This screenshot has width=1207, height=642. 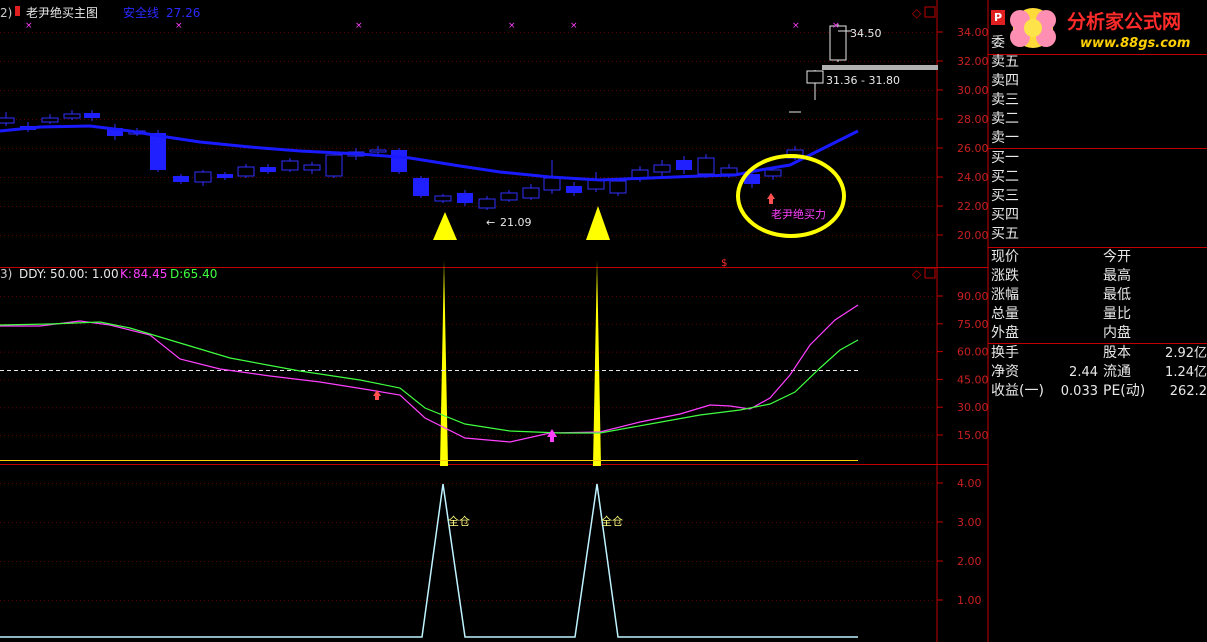 I want to click on main-tick-label: 28.00, so click(x=973, y=119).